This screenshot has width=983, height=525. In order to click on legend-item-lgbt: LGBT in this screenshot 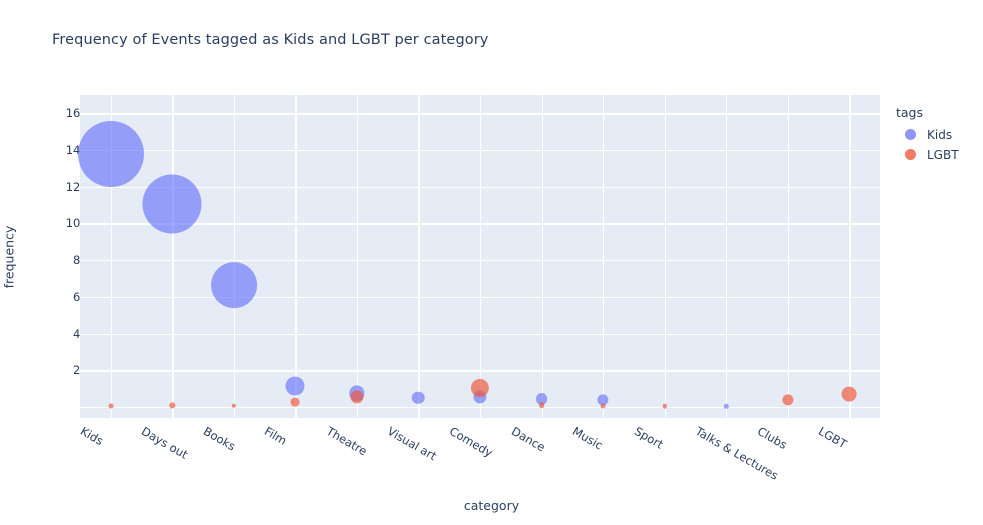, I will do `click(927, 154)`.